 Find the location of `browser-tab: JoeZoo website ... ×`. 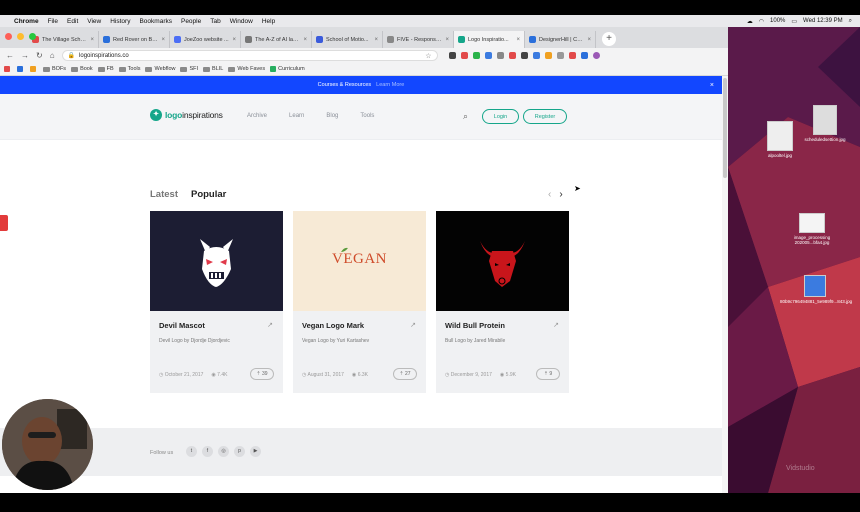

browser-tab: JoeZoo website ... × is located at coordinates (205, 39).